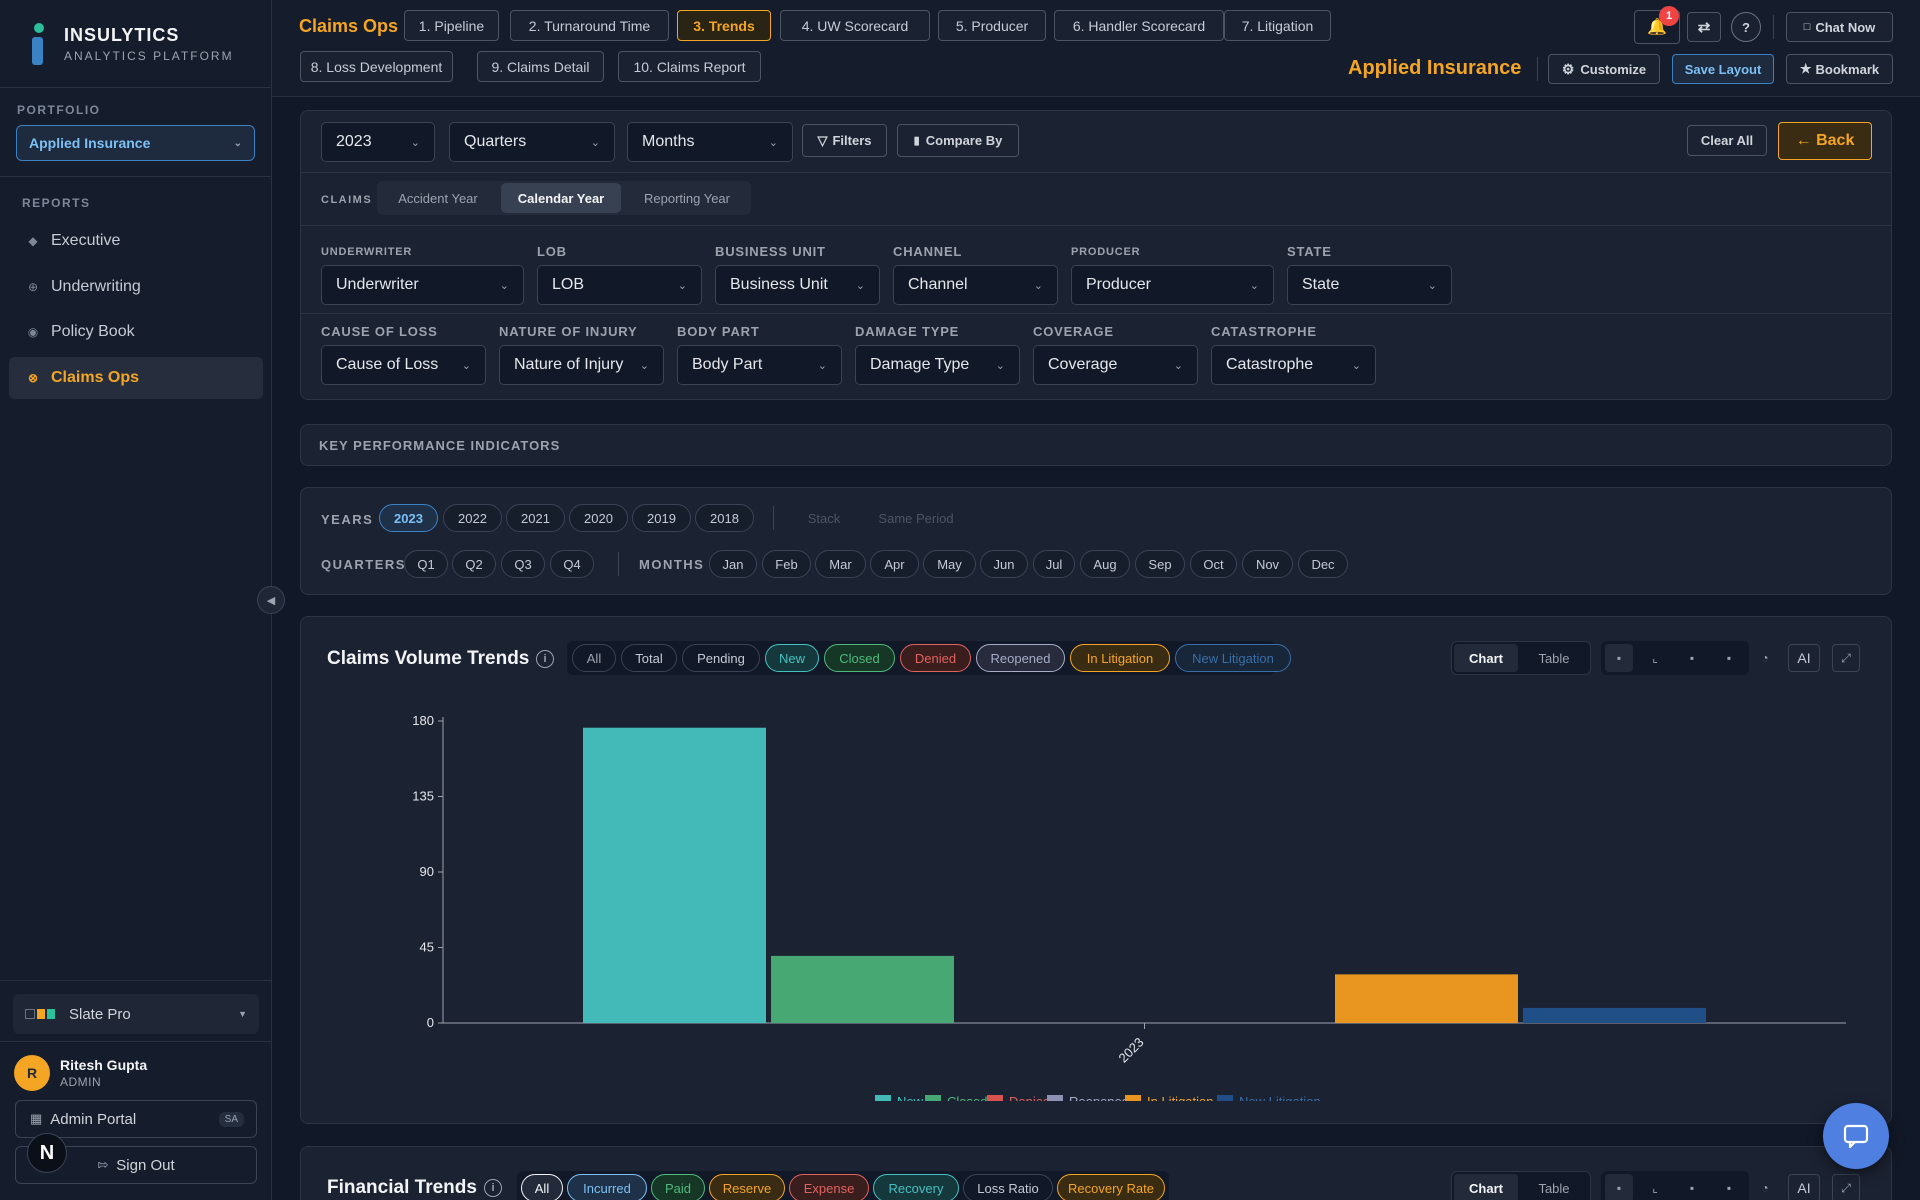 This screenshot has width=1920, height=1200. I want to click on sidebar-item-policy-book: ◉ Policy Book, so click(136, 332).